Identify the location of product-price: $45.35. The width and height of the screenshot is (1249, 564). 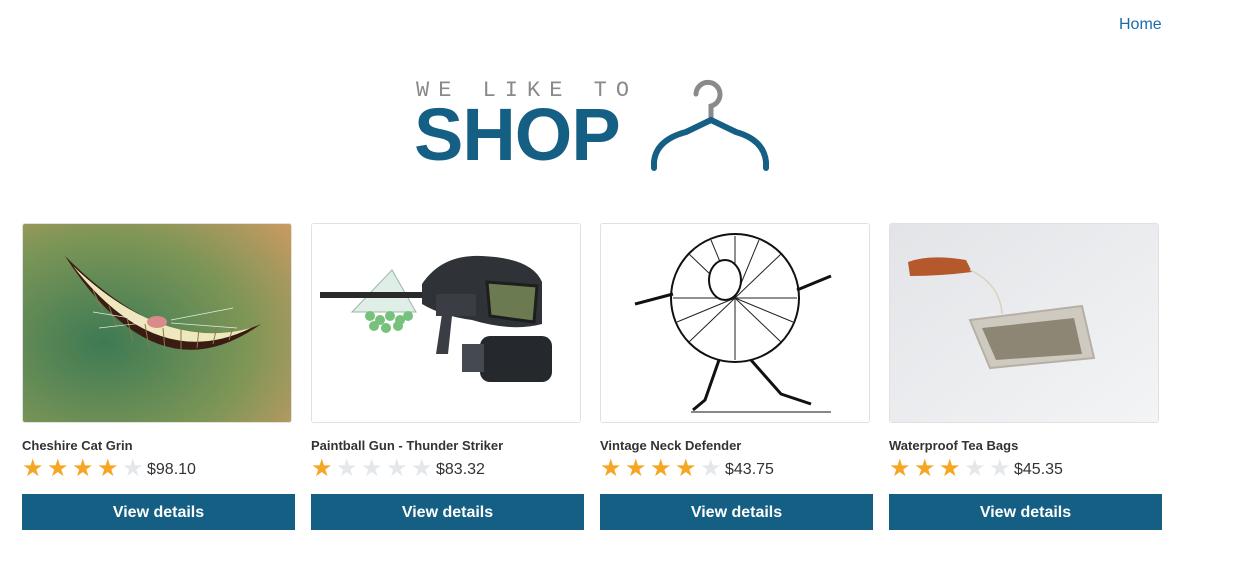
(1038, 469).